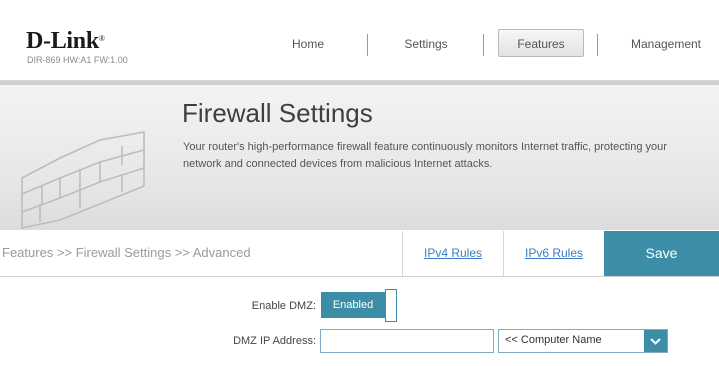  Describe the element at coordinates (283, 306) in the screenshot. I see `enable-dmz-label: Enable DMZ:` at that location.